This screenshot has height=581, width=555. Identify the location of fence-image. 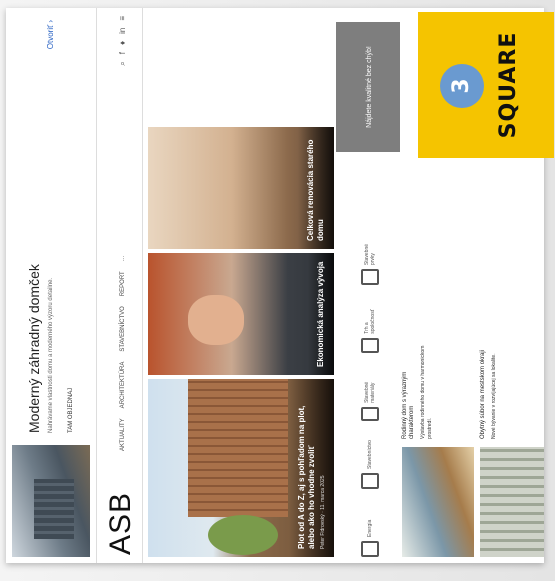
(238, 448).